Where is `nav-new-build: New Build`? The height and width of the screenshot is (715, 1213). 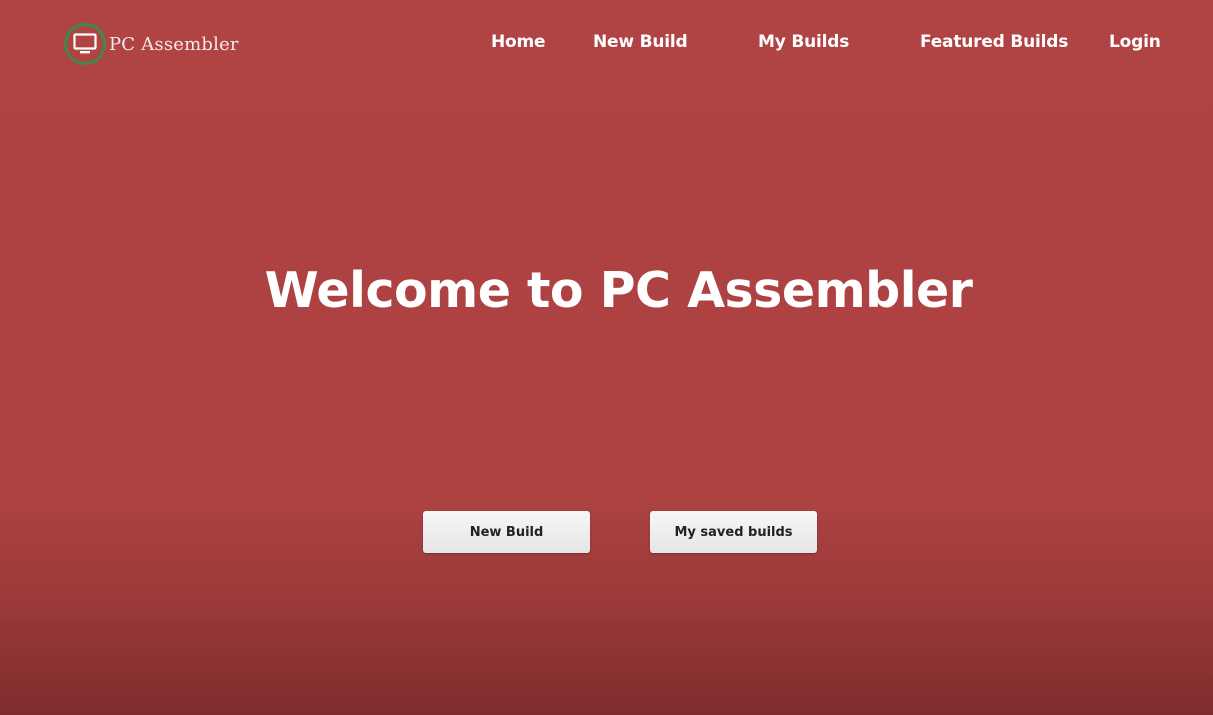
nav-new-build: New Build is located at coordinates (640, 42).